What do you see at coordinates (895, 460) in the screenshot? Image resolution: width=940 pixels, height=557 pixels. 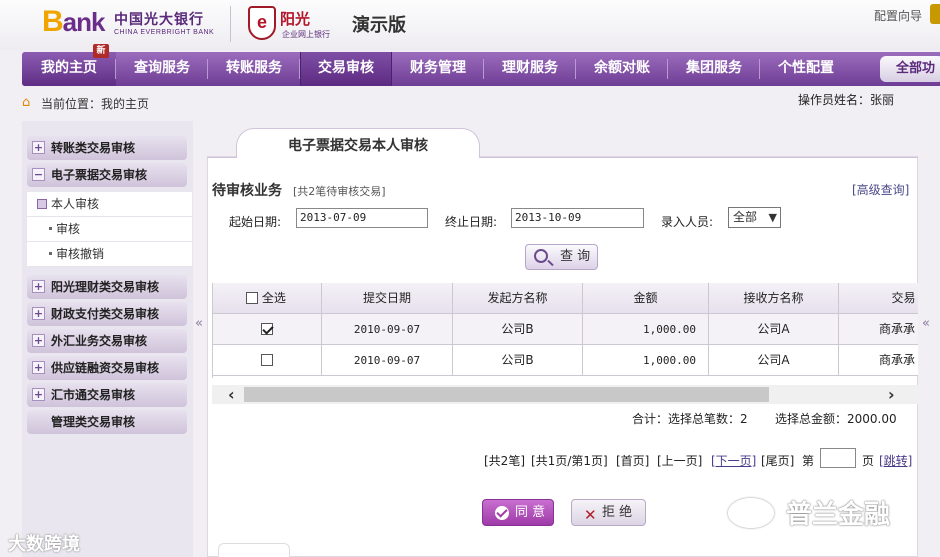 I see `pager-jump: [跳转]` at bounding box center [895, 460].